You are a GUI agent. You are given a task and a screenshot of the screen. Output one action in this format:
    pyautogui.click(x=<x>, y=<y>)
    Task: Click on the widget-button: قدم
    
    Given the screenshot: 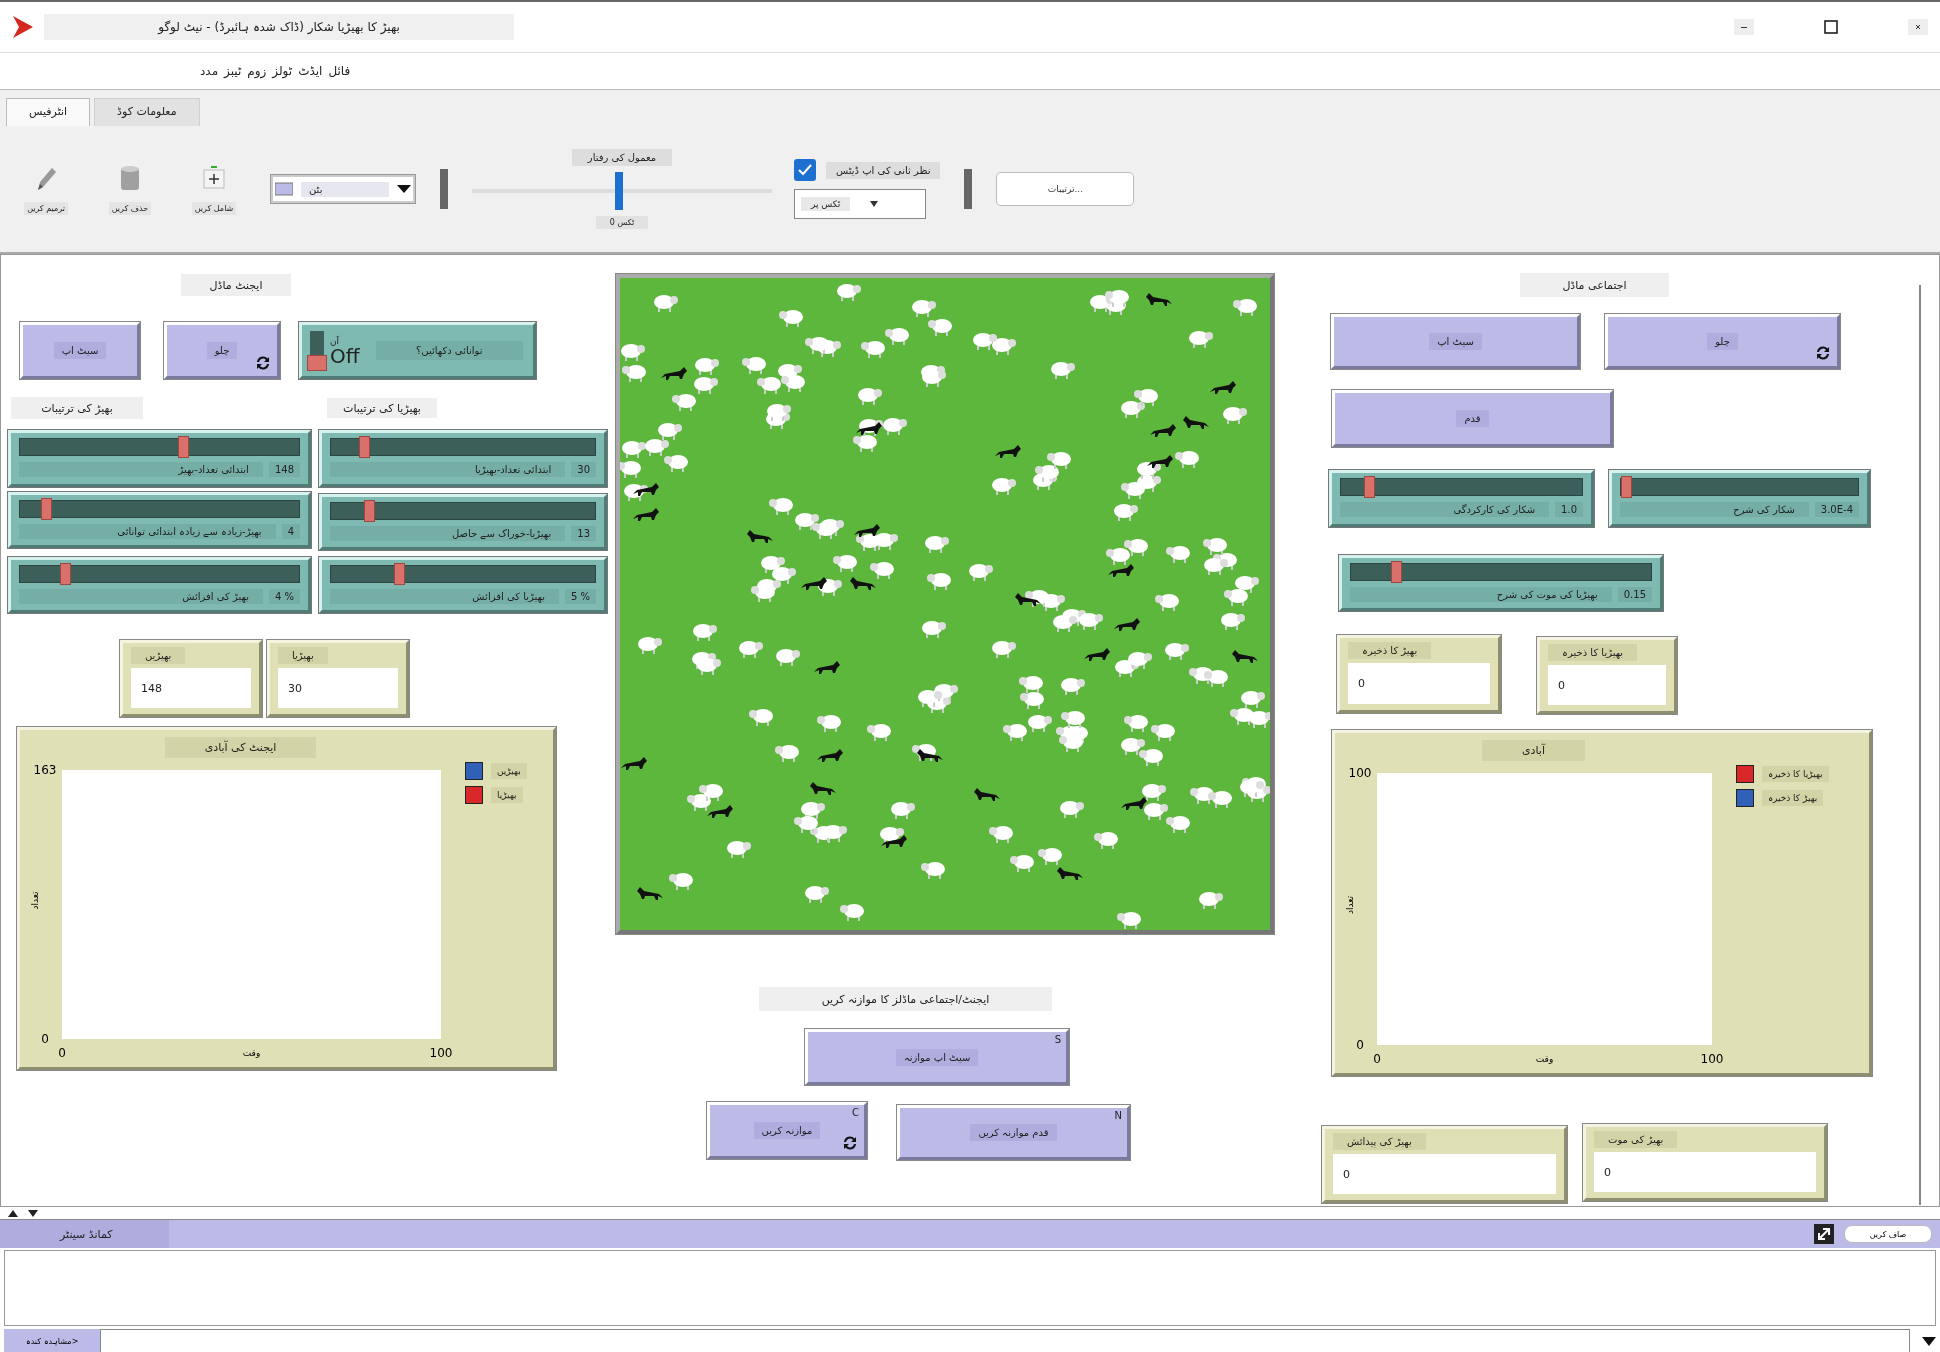 What is the action you would take?
    pyautogui.click(x=1472, y=418)
    